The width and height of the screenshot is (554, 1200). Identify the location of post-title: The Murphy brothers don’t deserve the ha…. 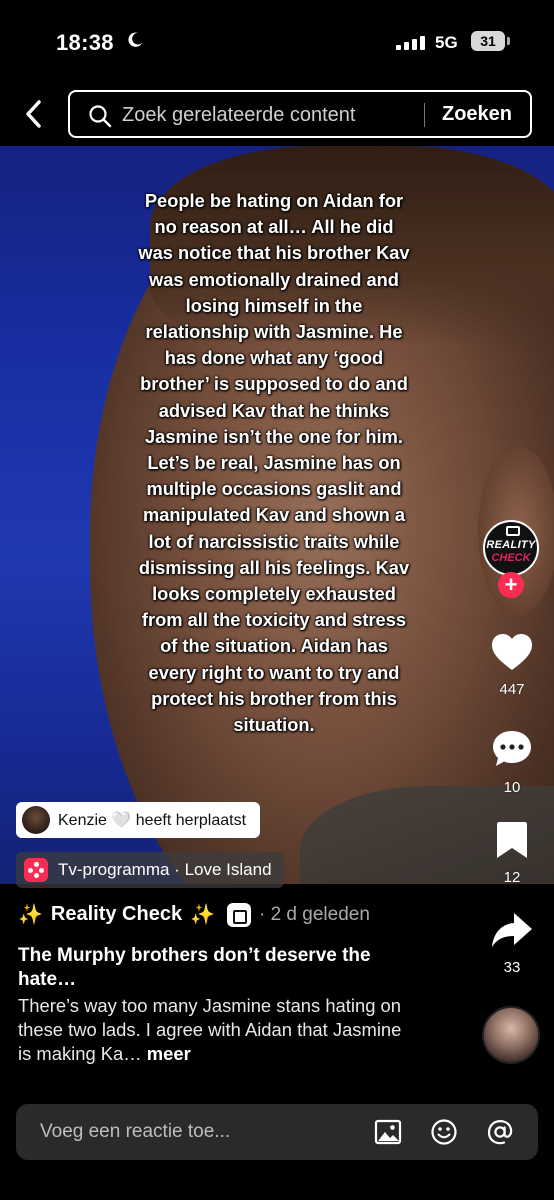
(194, 967).